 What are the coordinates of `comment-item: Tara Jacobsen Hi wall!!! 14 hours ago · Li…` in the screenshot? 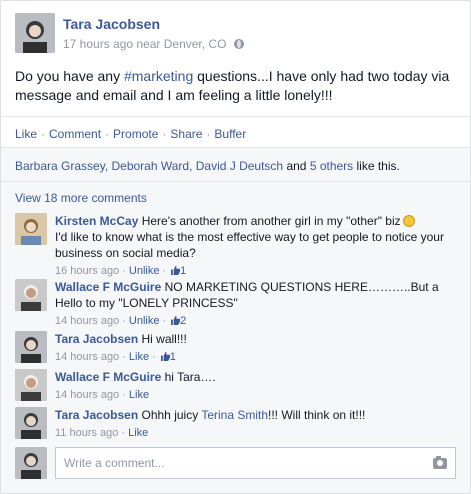 It's located at (235, 348).